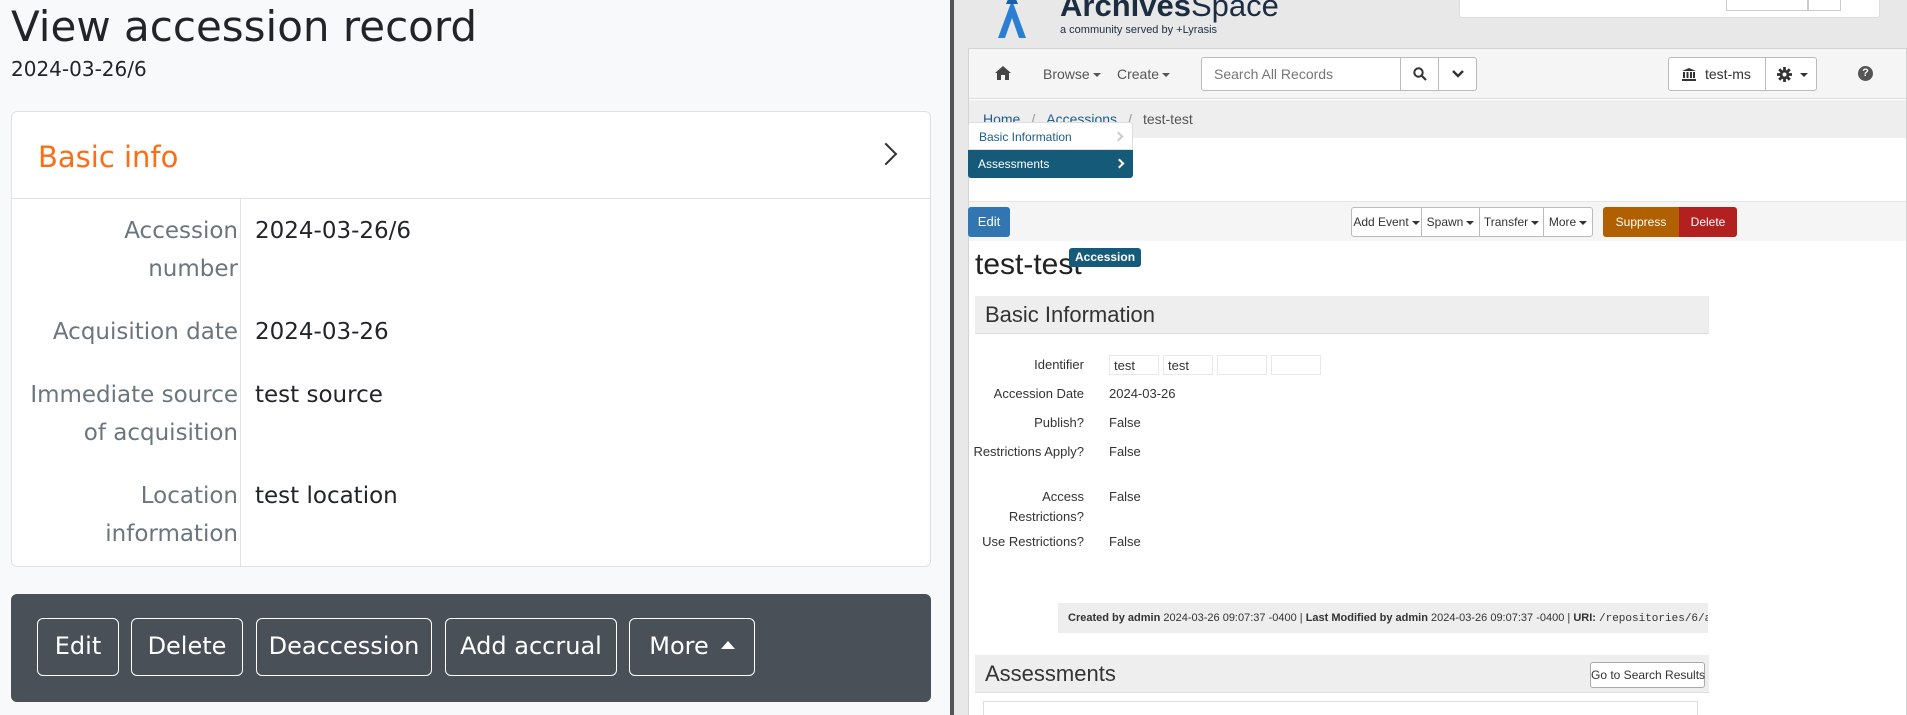  What do you see at coordinates (1689, 74) in the screenshot?
I see `institution-icon` at bounding box center [1689, 74].